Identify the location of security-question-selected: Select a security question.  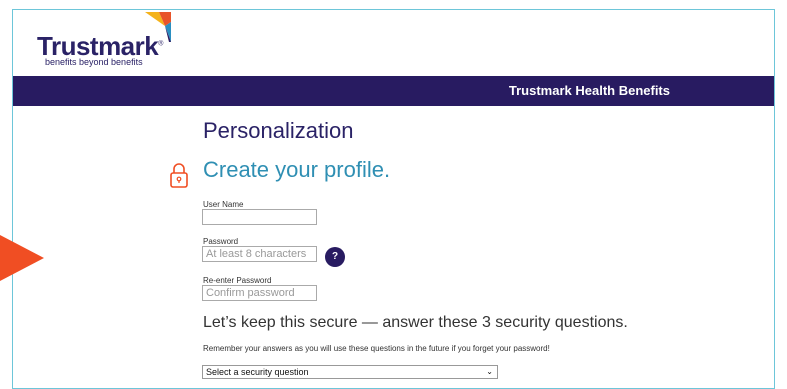
(257, 372).